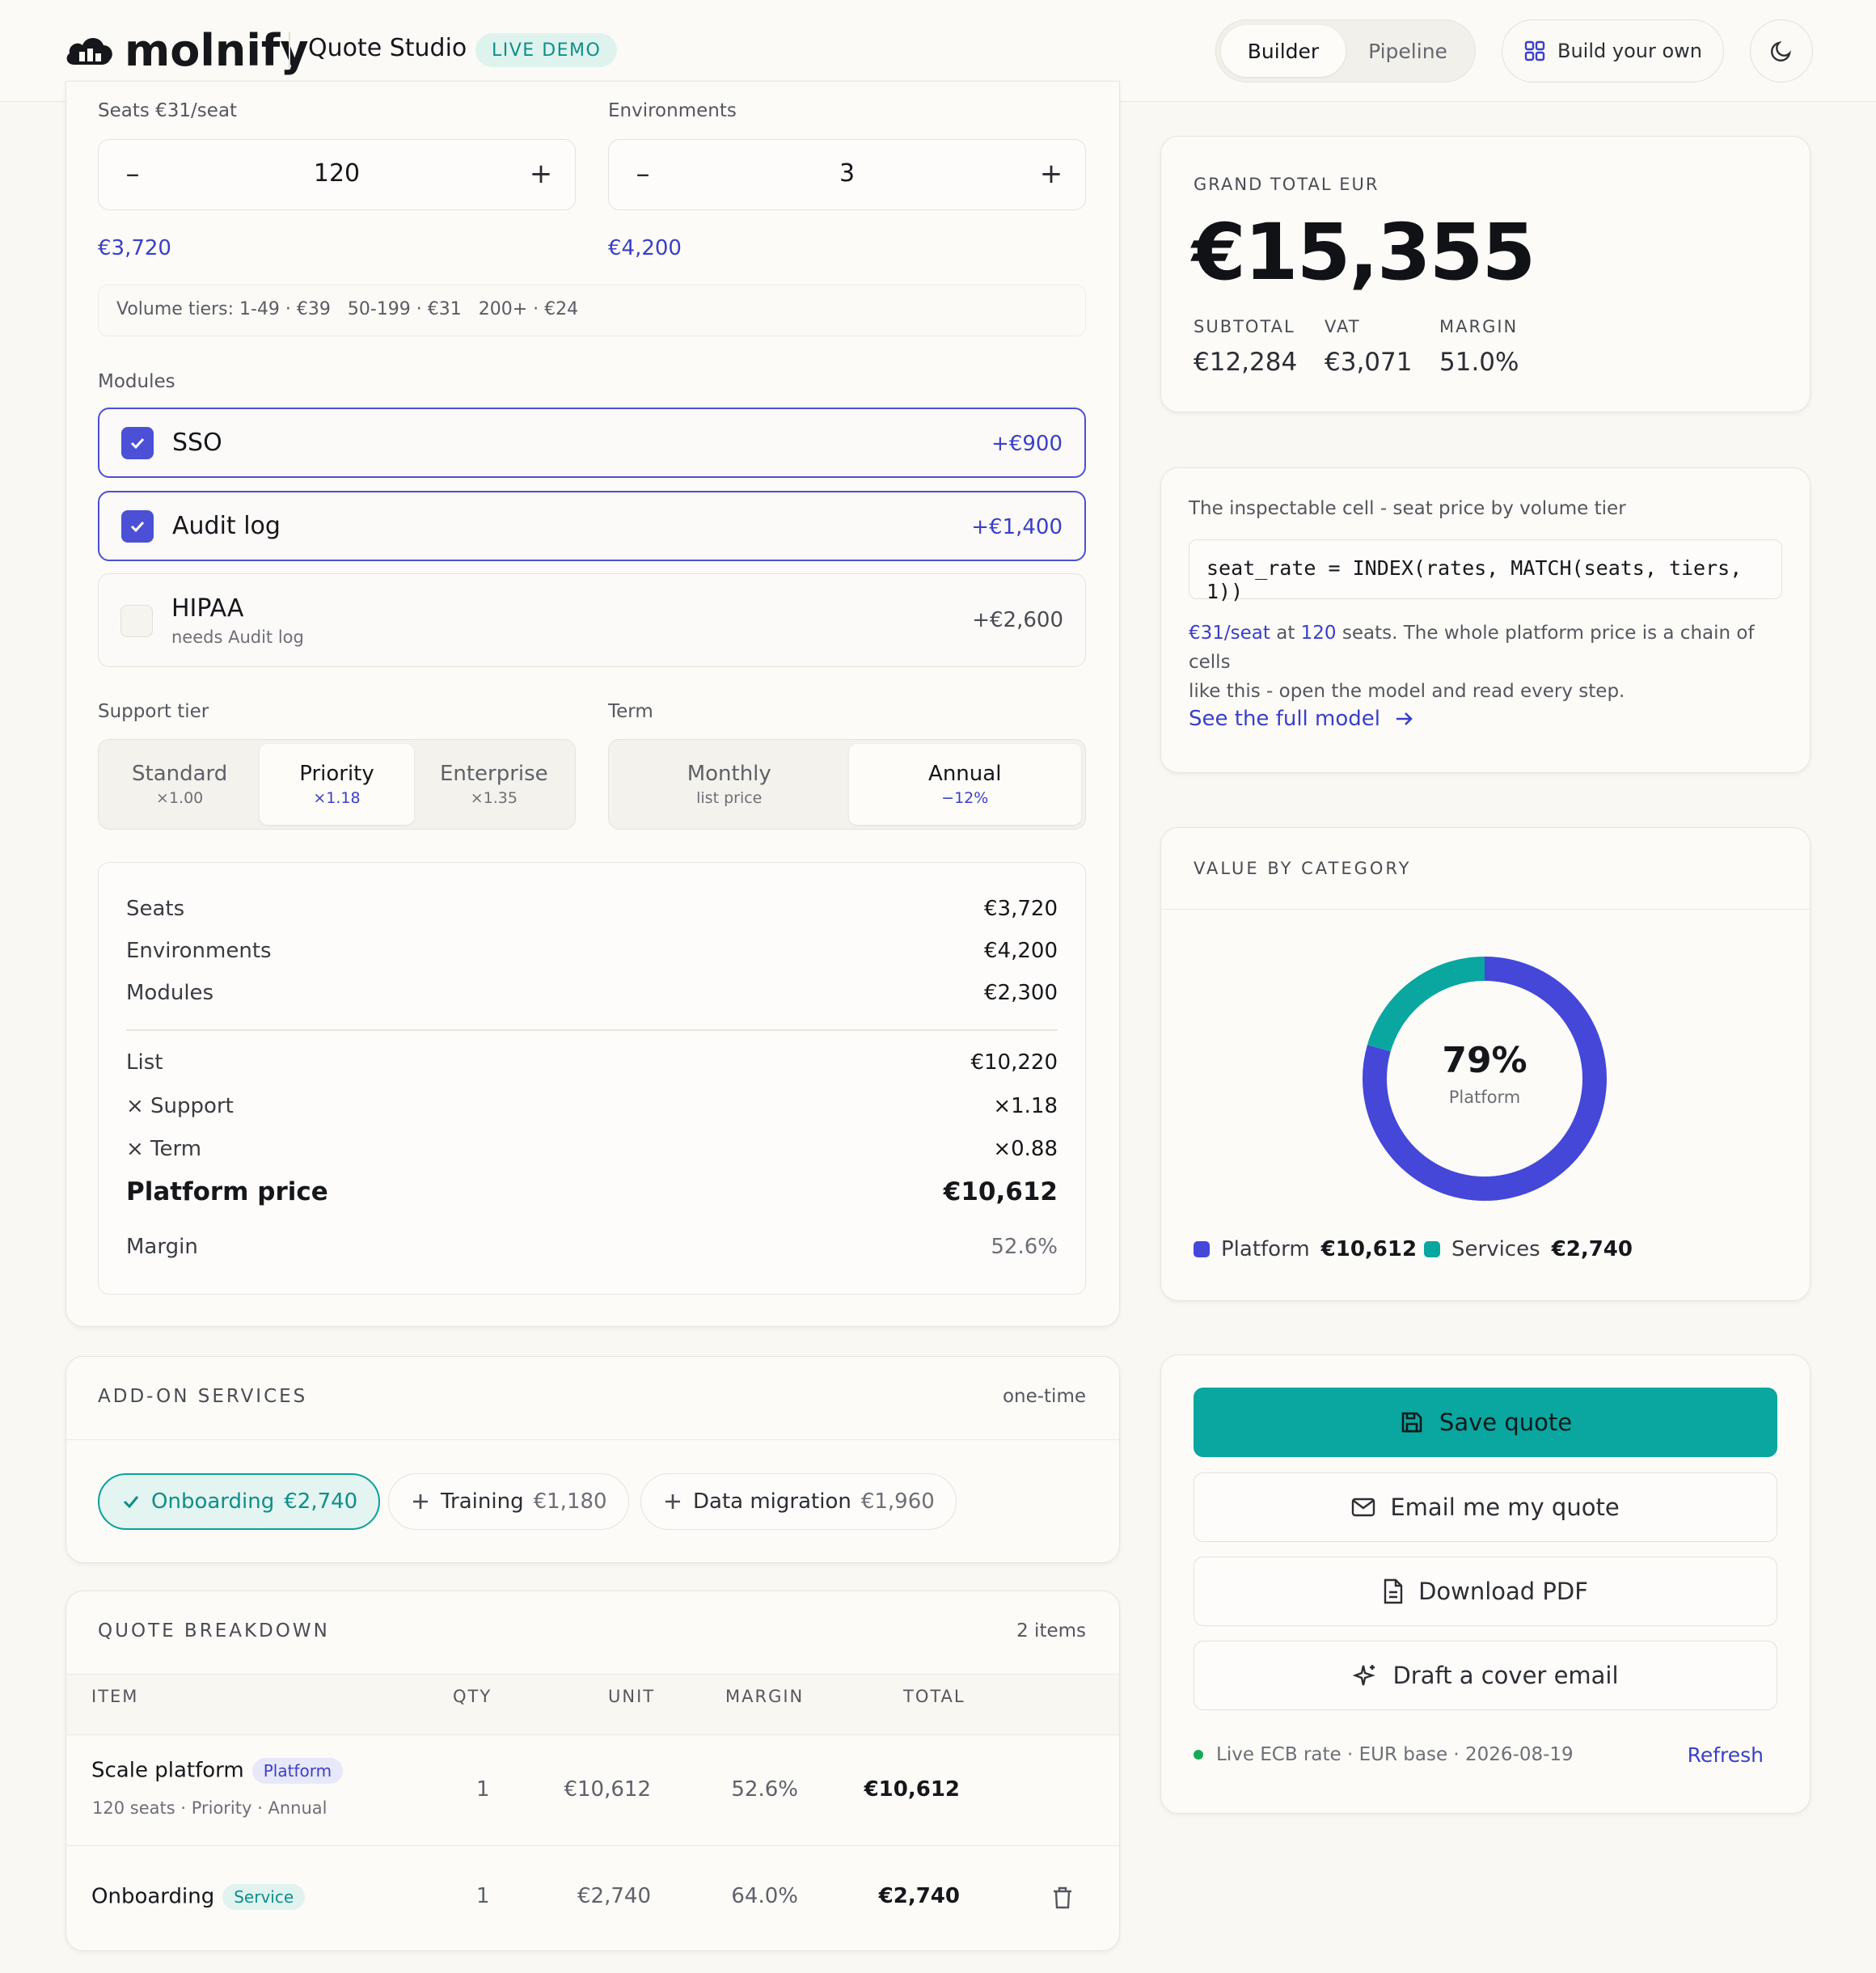 This screenshot has width=1876, height=1973. Describe the element at coordinates (592, 1149) in the screenshot. I see `summary-row-term: × Term ×0.88` at that location.